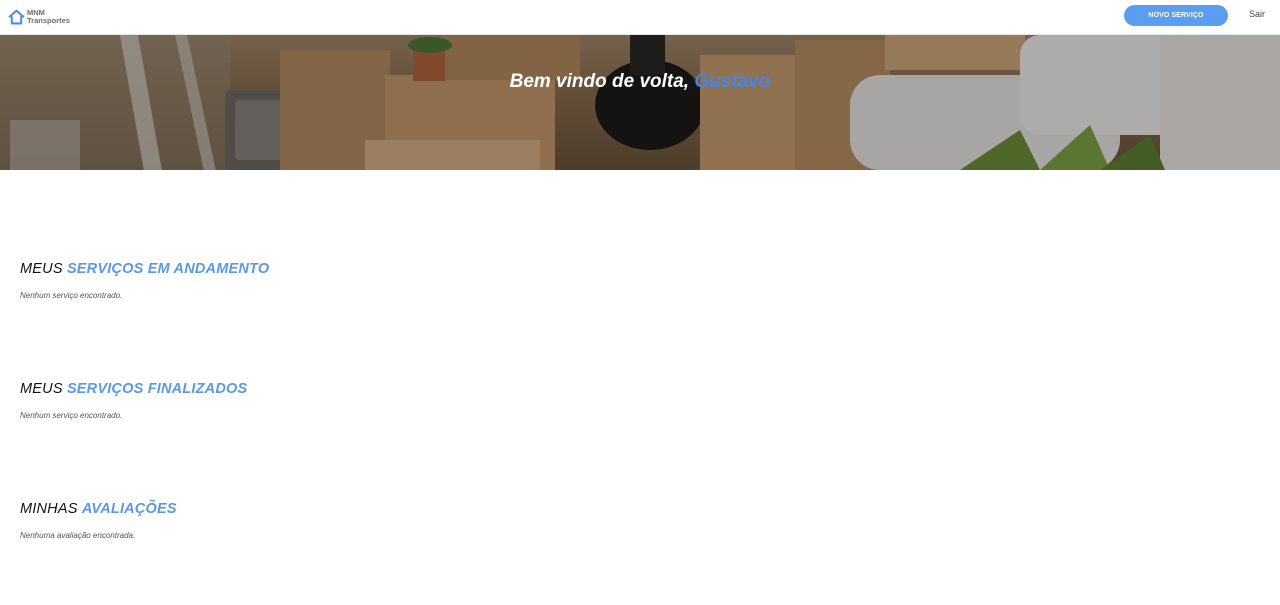  Describe the element at coordinates (640, 17) in the screenshot. I see `top-navbar: MNM Transportes NOVO SERVIÇO Sair` at that location.